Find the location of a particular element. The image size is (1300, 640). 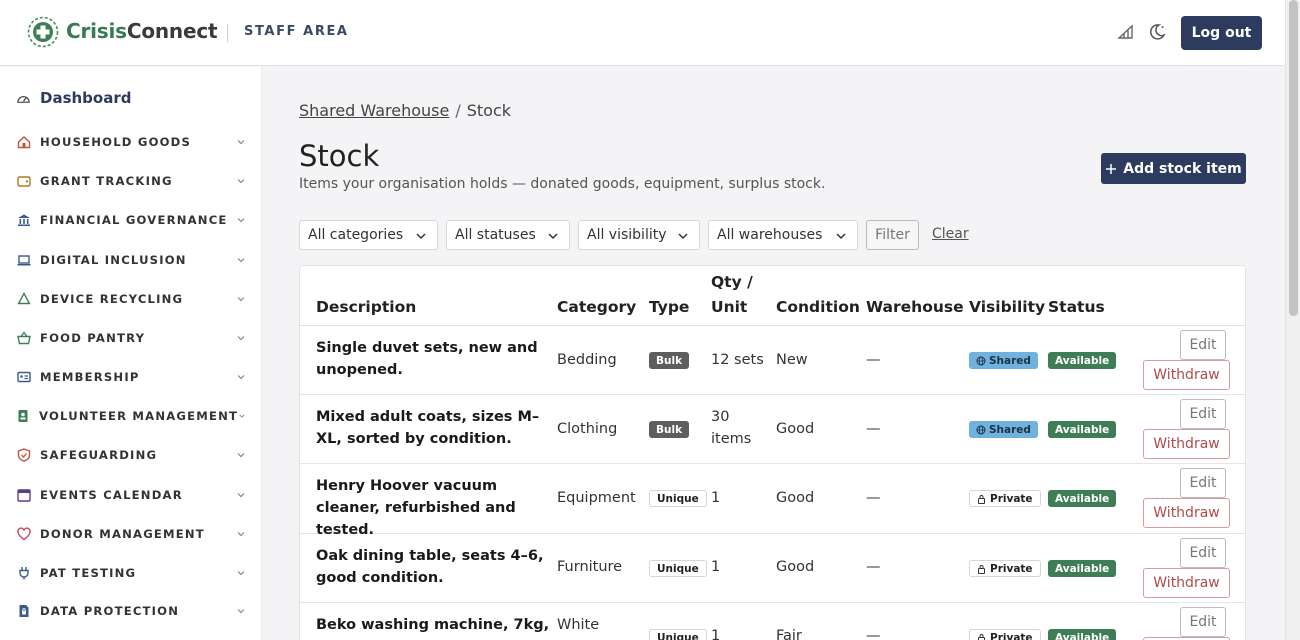

crisisconnect-logo-icon is located at coordinates (43, 32).